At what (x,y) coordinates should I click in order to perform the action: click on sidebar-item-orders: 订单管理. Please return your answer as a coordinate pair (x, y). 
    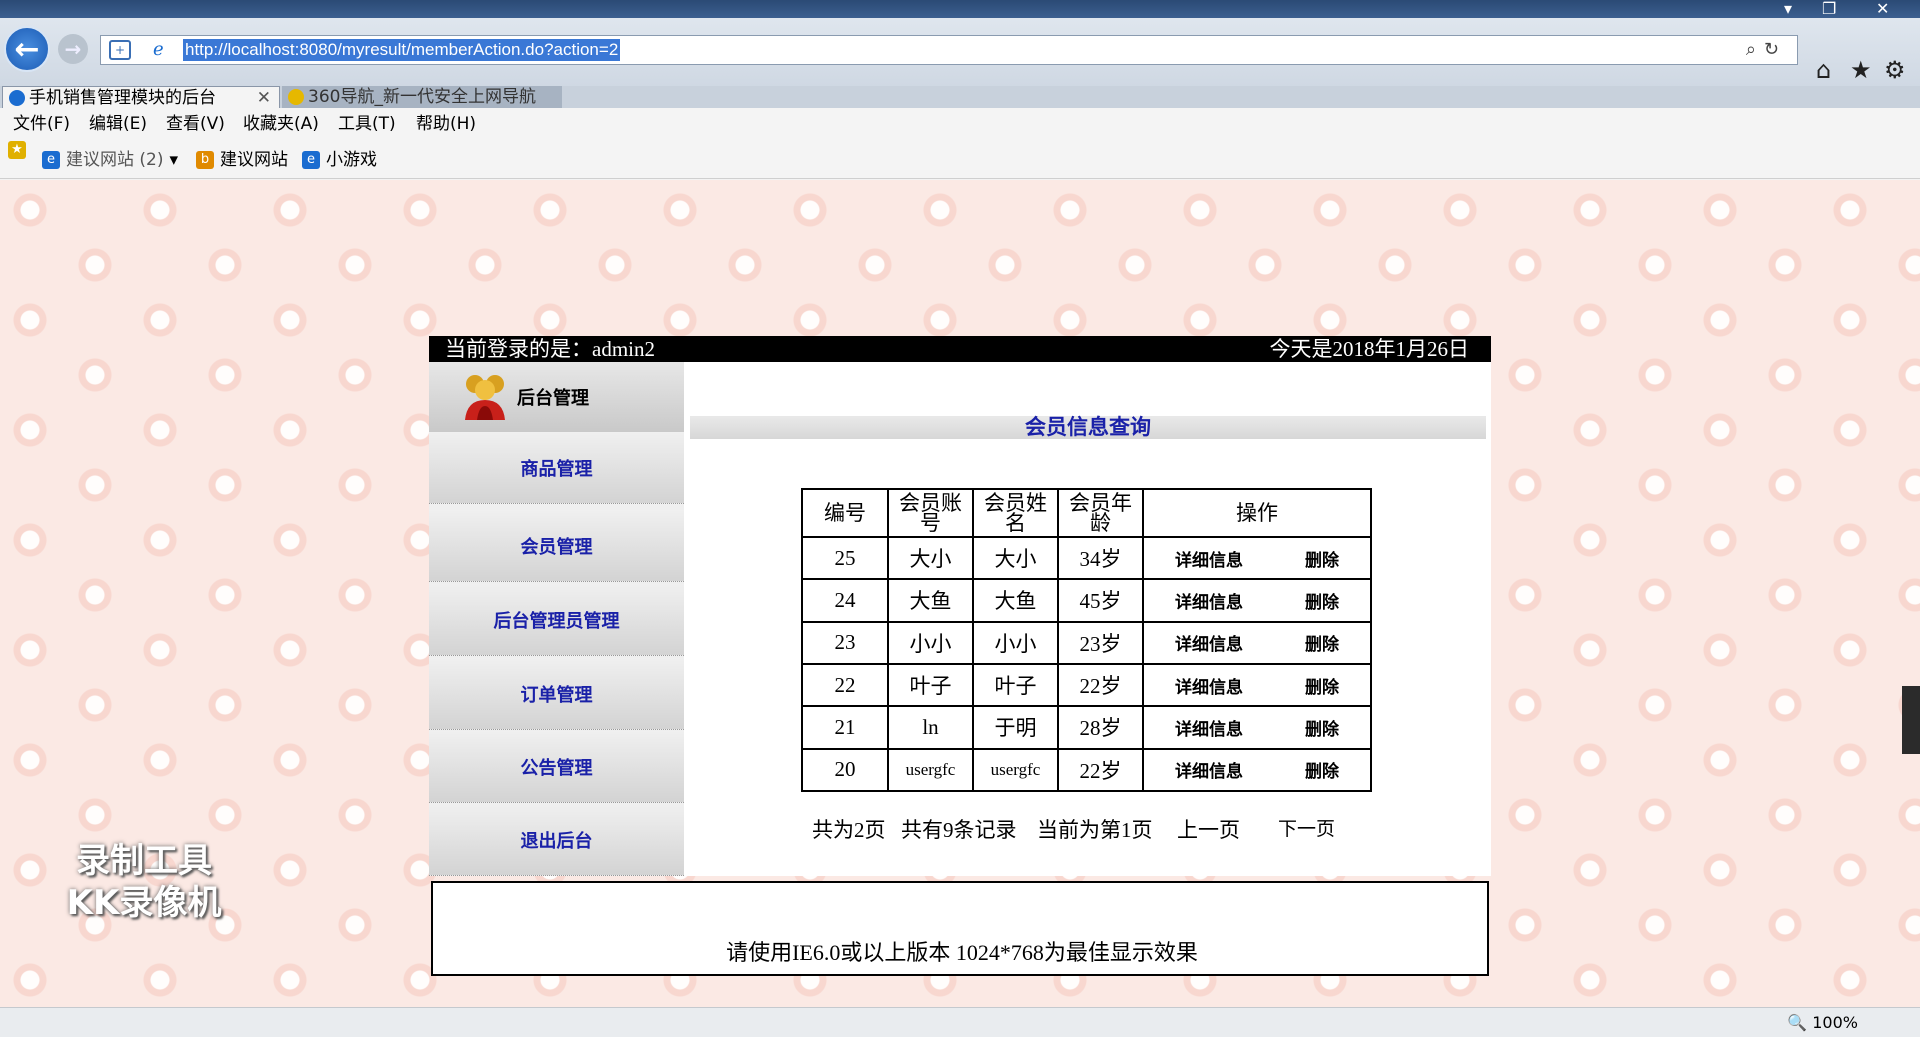
    Looking at the image, I should click on (556, 694).